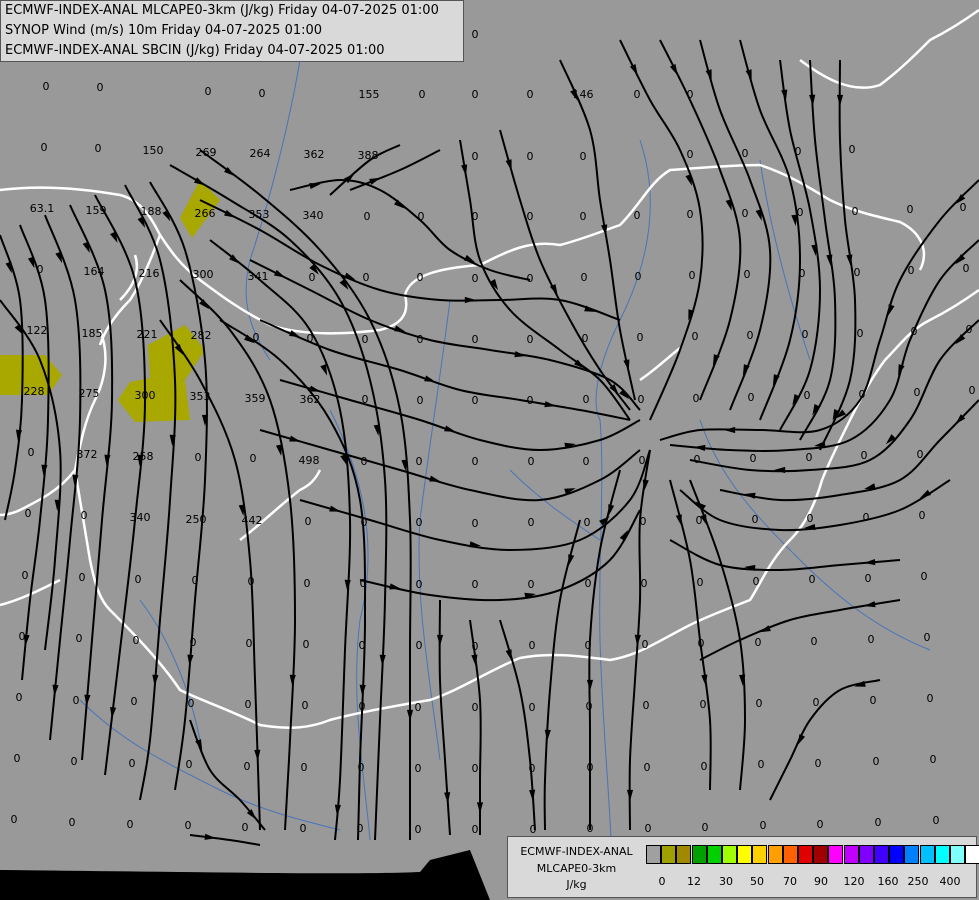 This screenshot has width=979, height=900. What do you see at coordinates (94, 271) in the screenshot?
I see `value-label: 164` at bounding box center [94, 271].